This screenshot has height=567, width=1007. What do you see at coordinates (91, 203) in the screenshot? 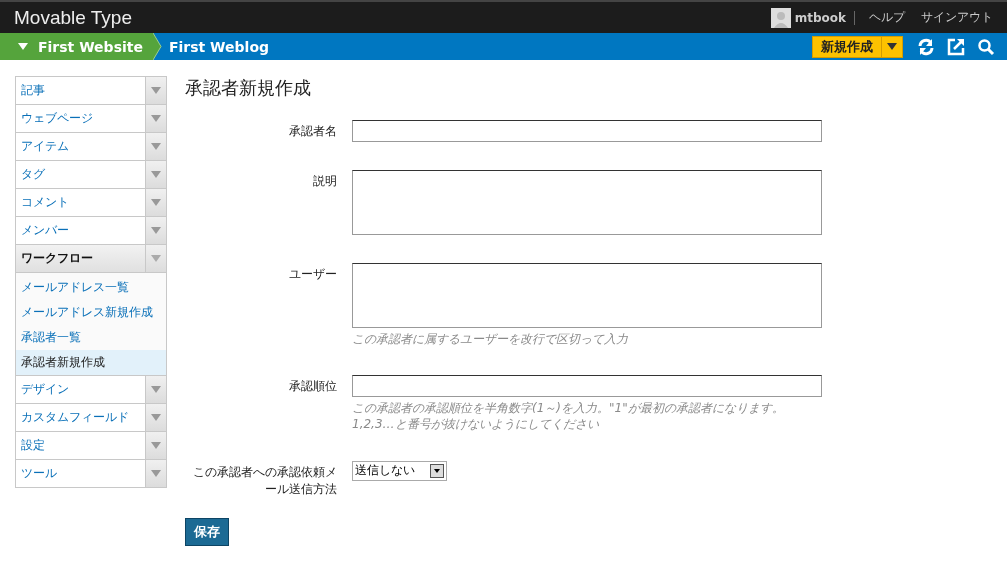
I see `sidebar-item: コメント` at bounding box center [91, 203].